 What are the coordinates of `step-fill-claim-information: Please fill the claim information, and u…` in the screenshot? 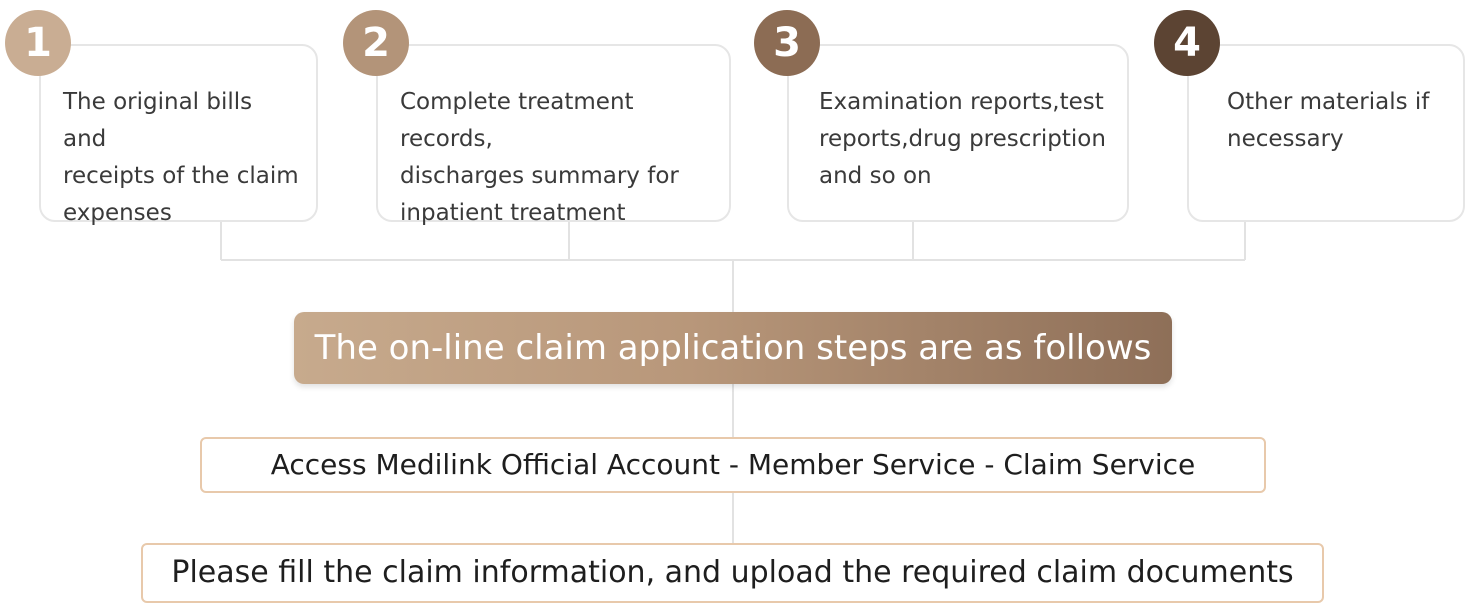 It's located at (732, 573).